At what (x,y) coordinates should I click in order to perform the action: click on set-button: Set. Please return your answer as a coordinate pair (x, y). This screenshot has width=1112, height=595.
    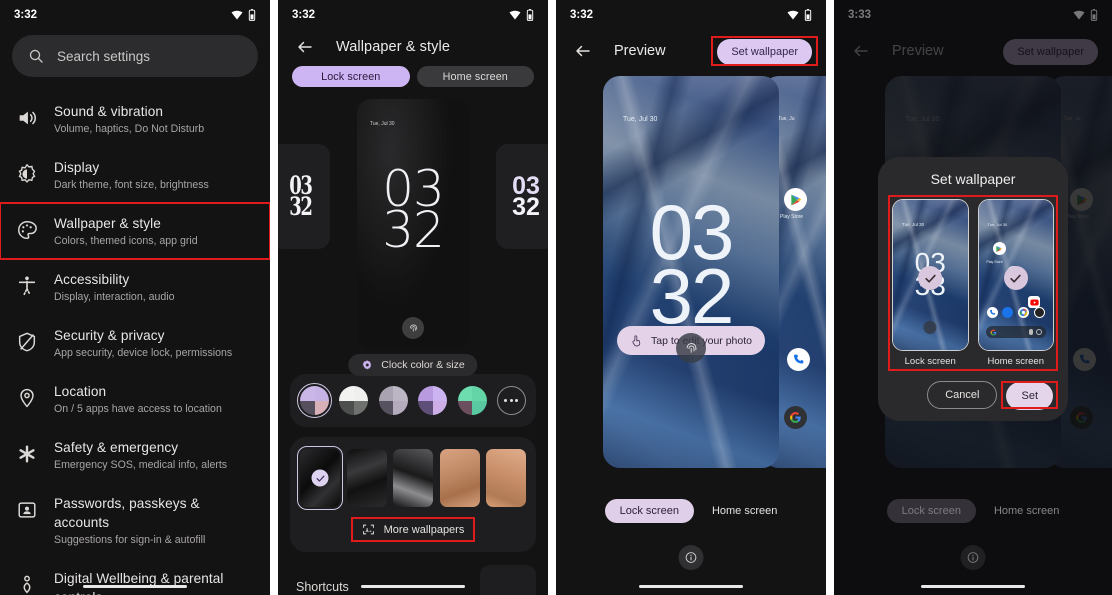
    Looking at the image, I should click on (1029, 396).